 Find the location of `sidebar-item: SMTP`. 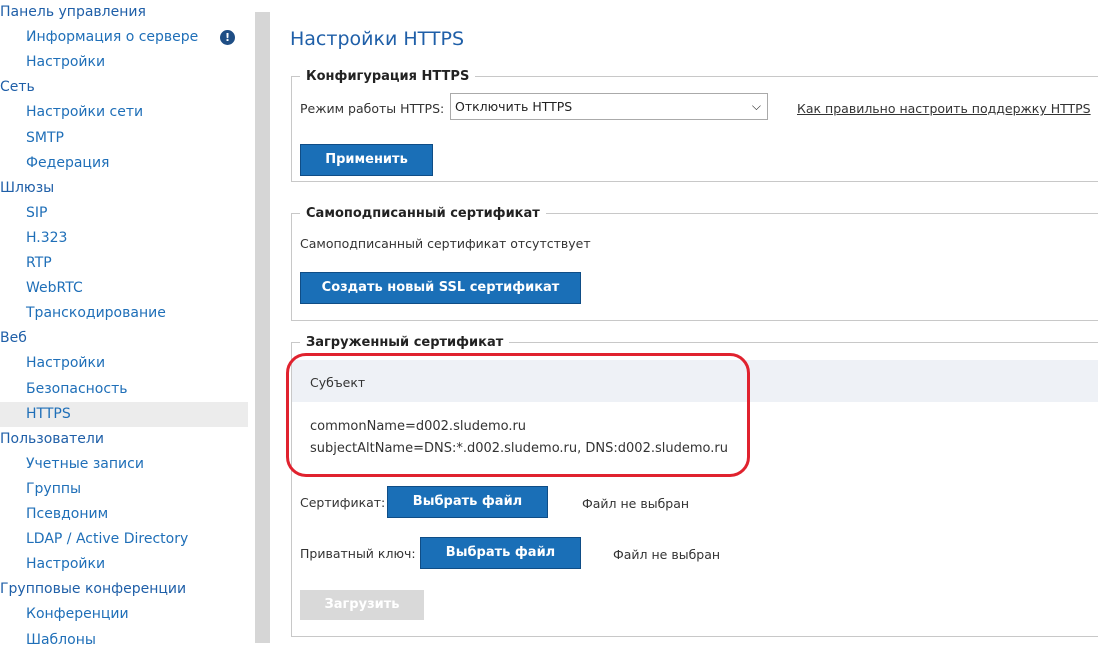

sidebar-item: SMTP is located at coordinates (124, 138).